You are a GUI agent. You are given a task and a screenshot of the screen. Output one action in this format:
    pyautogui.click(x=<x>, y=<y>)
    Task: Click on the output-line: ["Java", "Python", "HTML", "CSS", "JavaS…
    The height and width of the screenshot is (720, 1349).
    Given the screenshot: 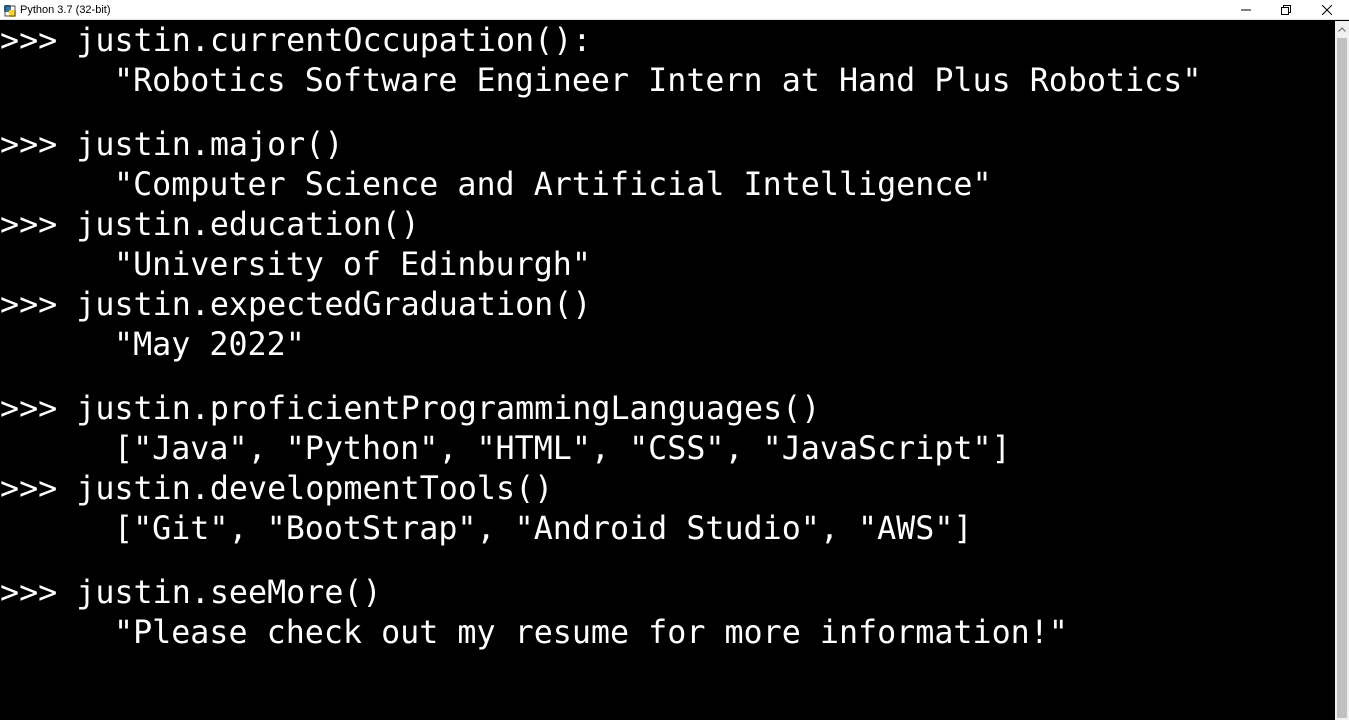 What is the action you would take?
    pyautogui.click(x=562, y=449)
    